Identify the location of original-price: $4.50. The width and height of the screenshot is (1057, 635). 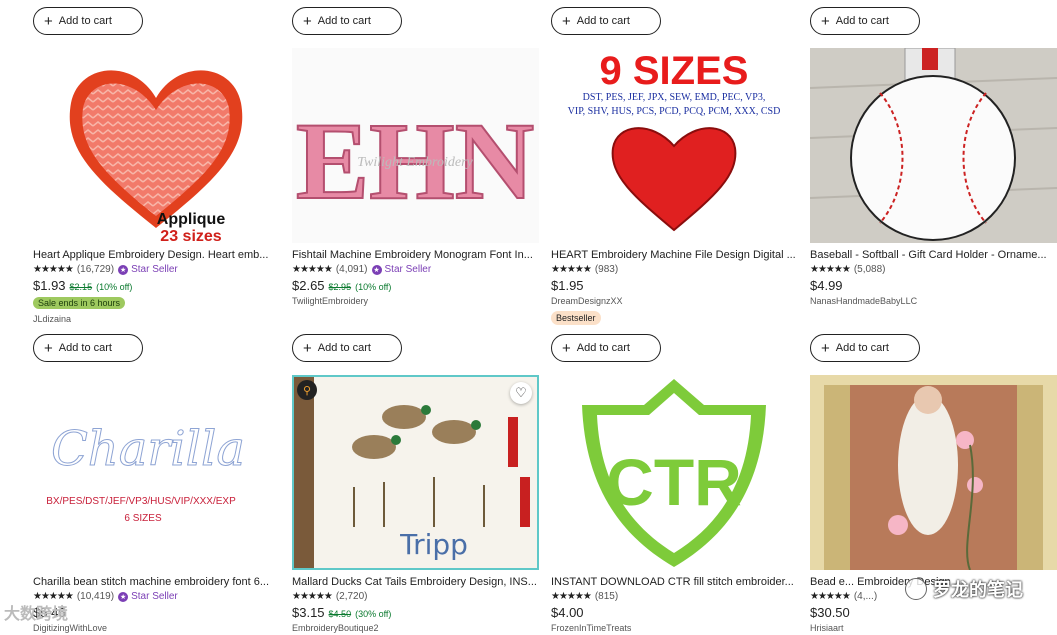
(340, 614).